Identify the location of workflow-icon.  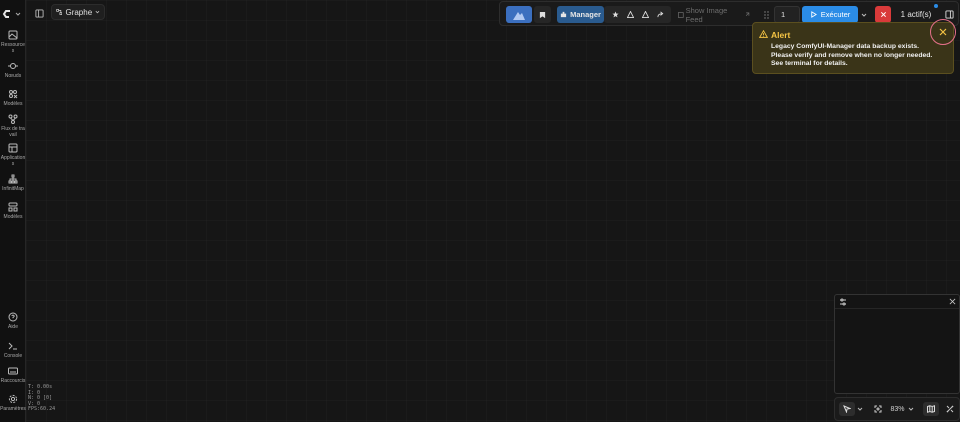
(13, 119).